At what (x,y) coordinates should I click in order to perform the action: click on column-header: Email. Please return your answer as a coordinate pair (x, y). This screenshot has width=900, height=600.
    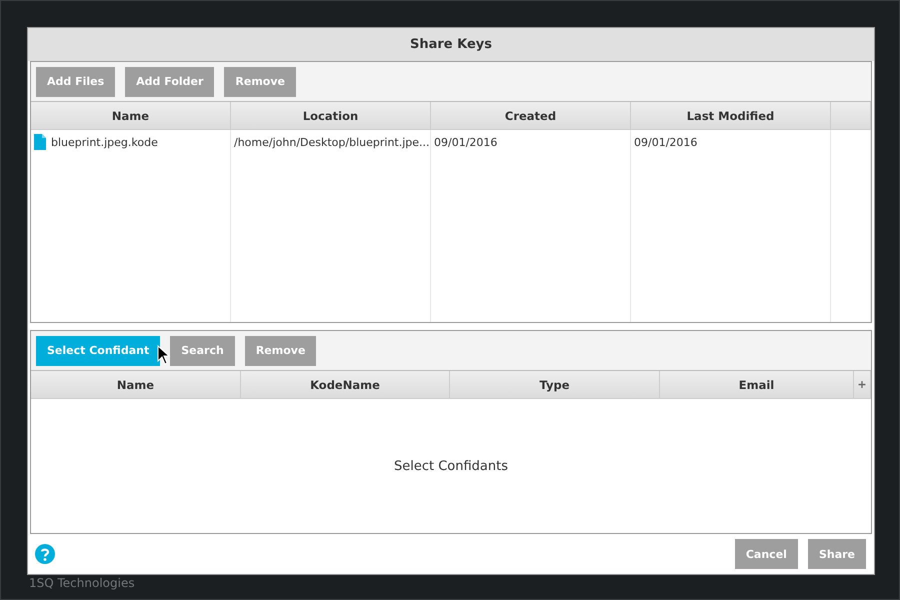
    Looking at the image, I should click on (757, 385).